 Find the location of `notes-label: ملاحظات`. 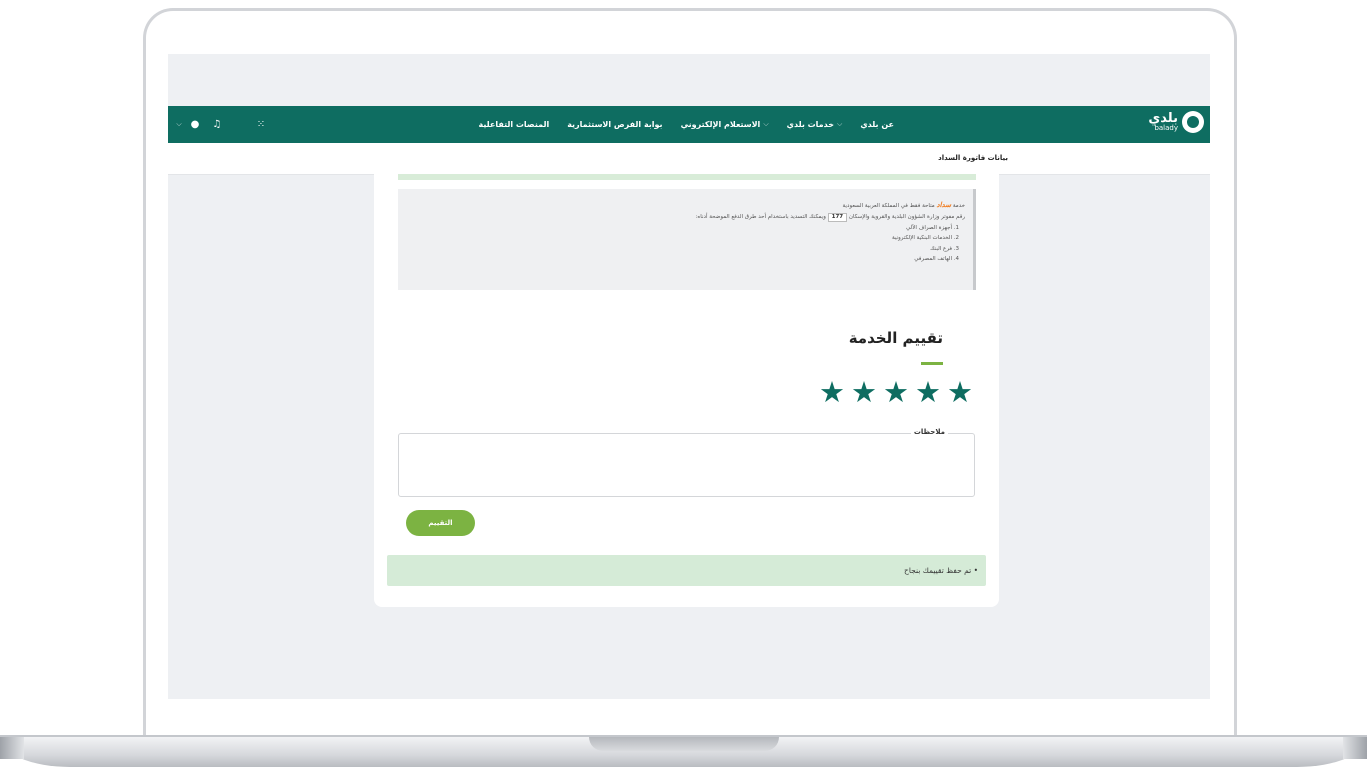

notes-label: ملاحظات is located at coordinates (929, 432).